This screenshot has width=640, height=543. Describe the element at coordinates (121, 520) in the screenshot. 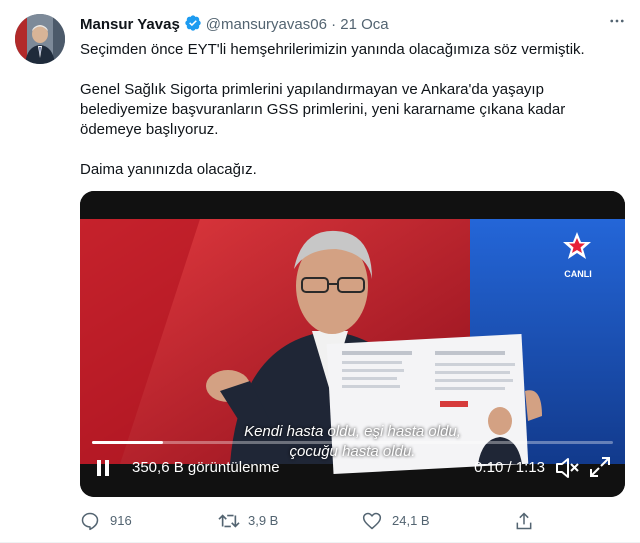

I see `reply-count: 916` at that location.